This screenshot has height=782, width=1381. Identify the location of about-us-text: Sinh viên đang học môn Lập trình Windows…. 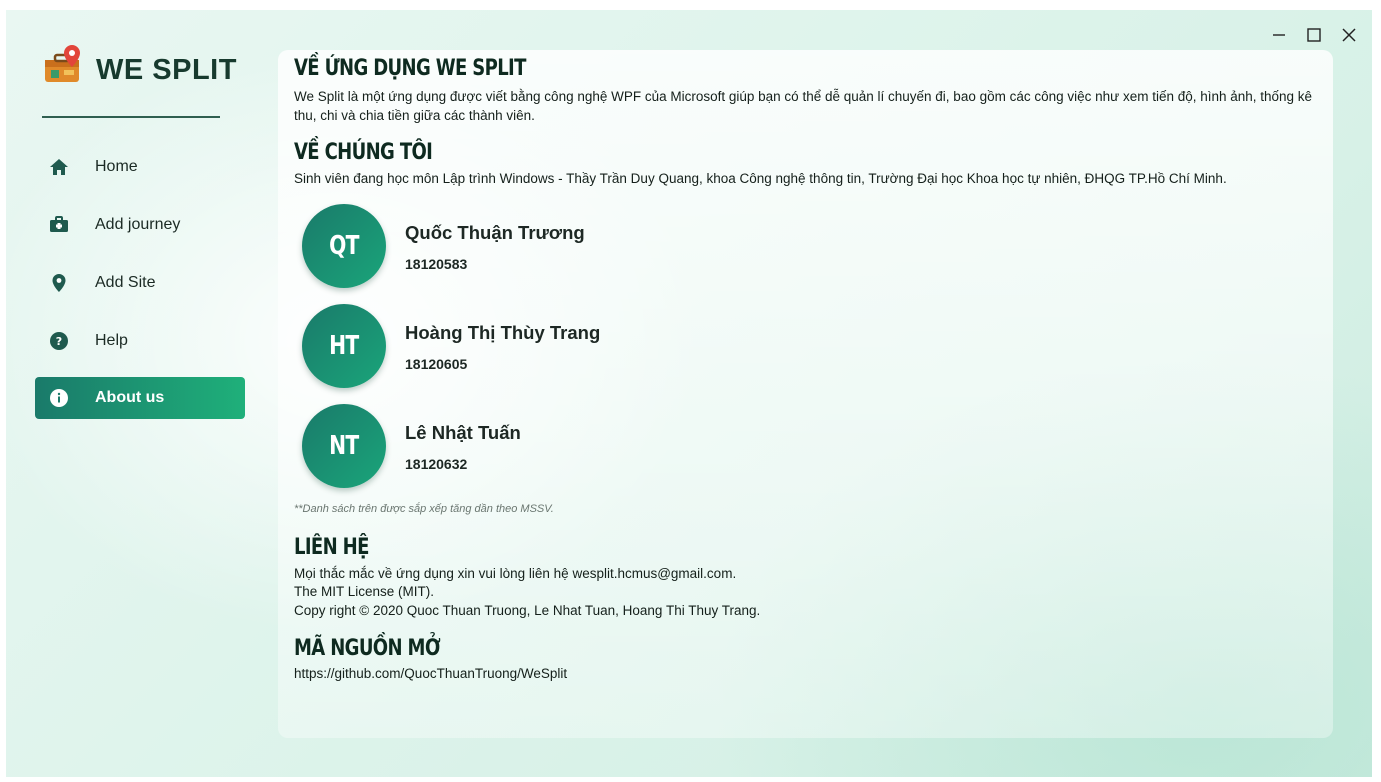
(760, 178).